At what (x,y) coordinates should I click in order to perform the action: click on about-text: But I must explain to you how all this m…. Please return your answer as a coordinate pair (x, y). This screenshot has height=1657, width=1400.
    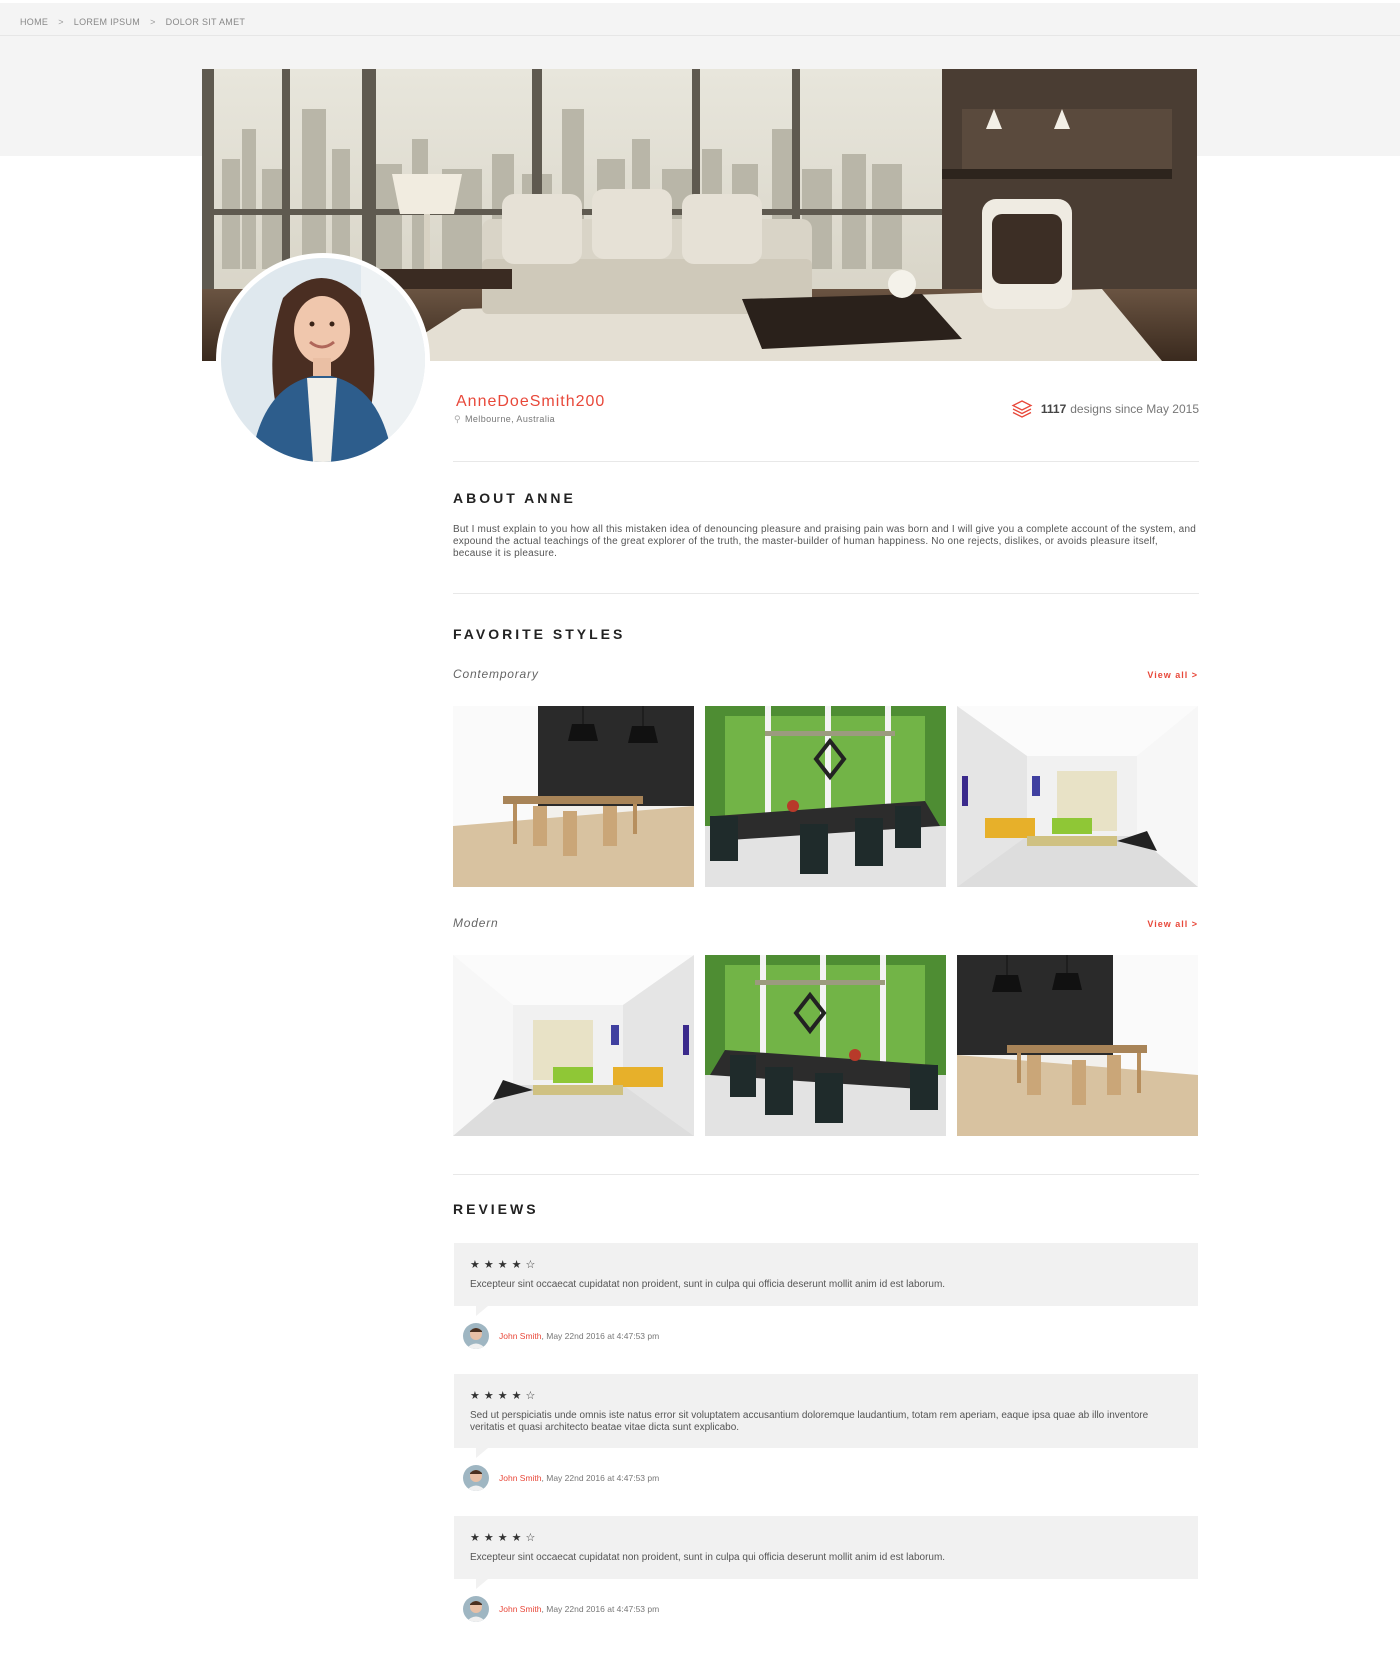
    Looking at the image, I should click on (824, 541).